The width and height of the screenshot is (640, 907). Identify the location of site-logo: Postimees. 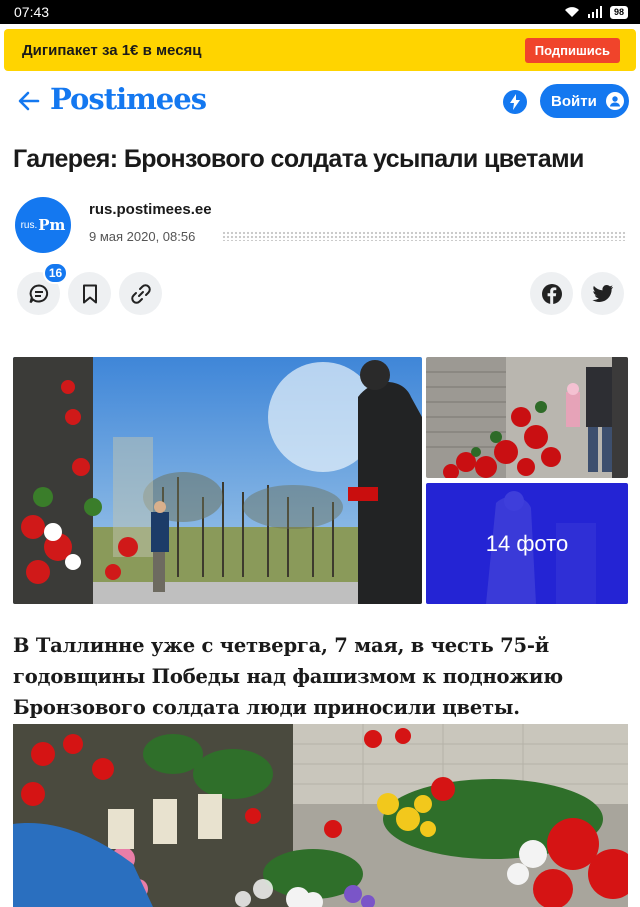
(128, 99).